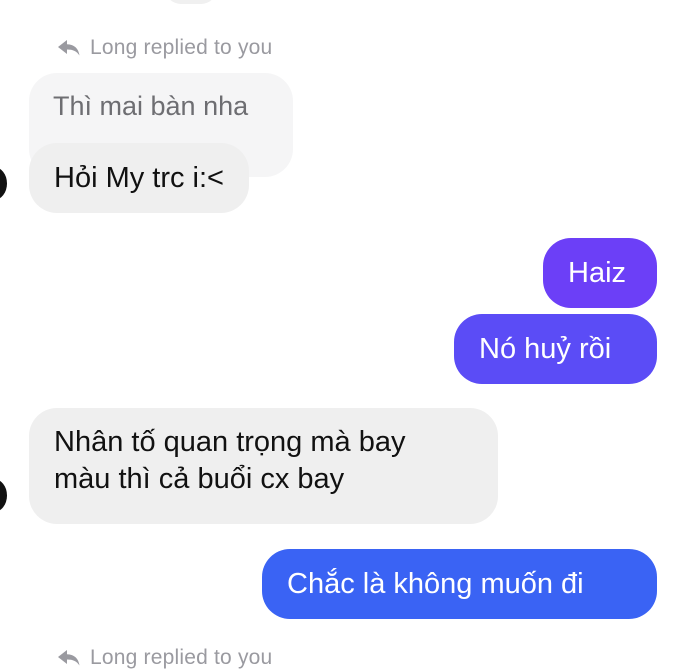  I want to click on message-text: Nó huỷ rồi, so click(545, 349).